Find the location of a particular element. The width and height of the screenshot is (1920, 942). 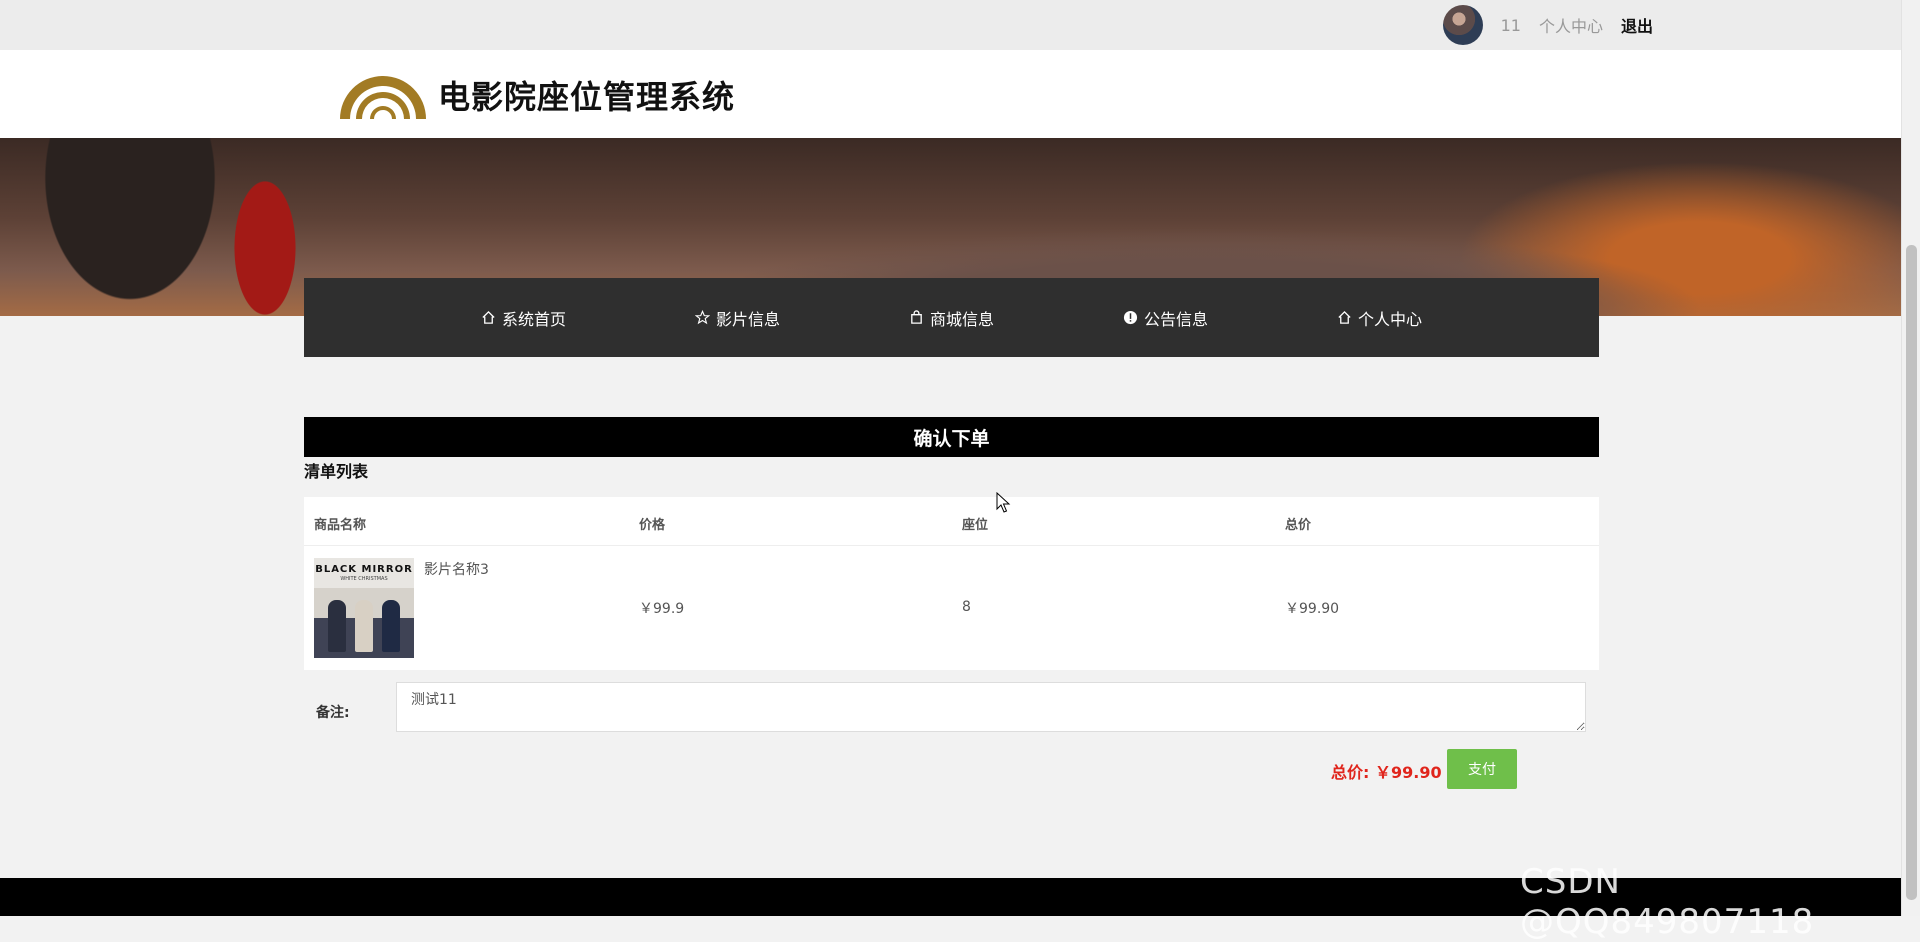

top-bar: 11 个人中心 退出 is located at coordinates (950, 25).